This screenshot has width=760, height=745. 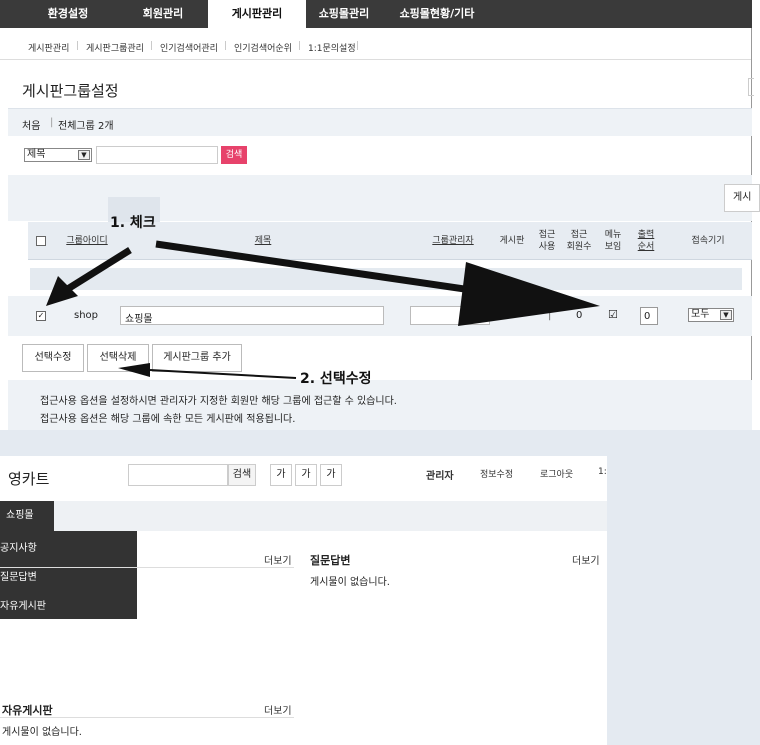 I want to click on arrow-to-checkbox, so click(x=89, y=276).